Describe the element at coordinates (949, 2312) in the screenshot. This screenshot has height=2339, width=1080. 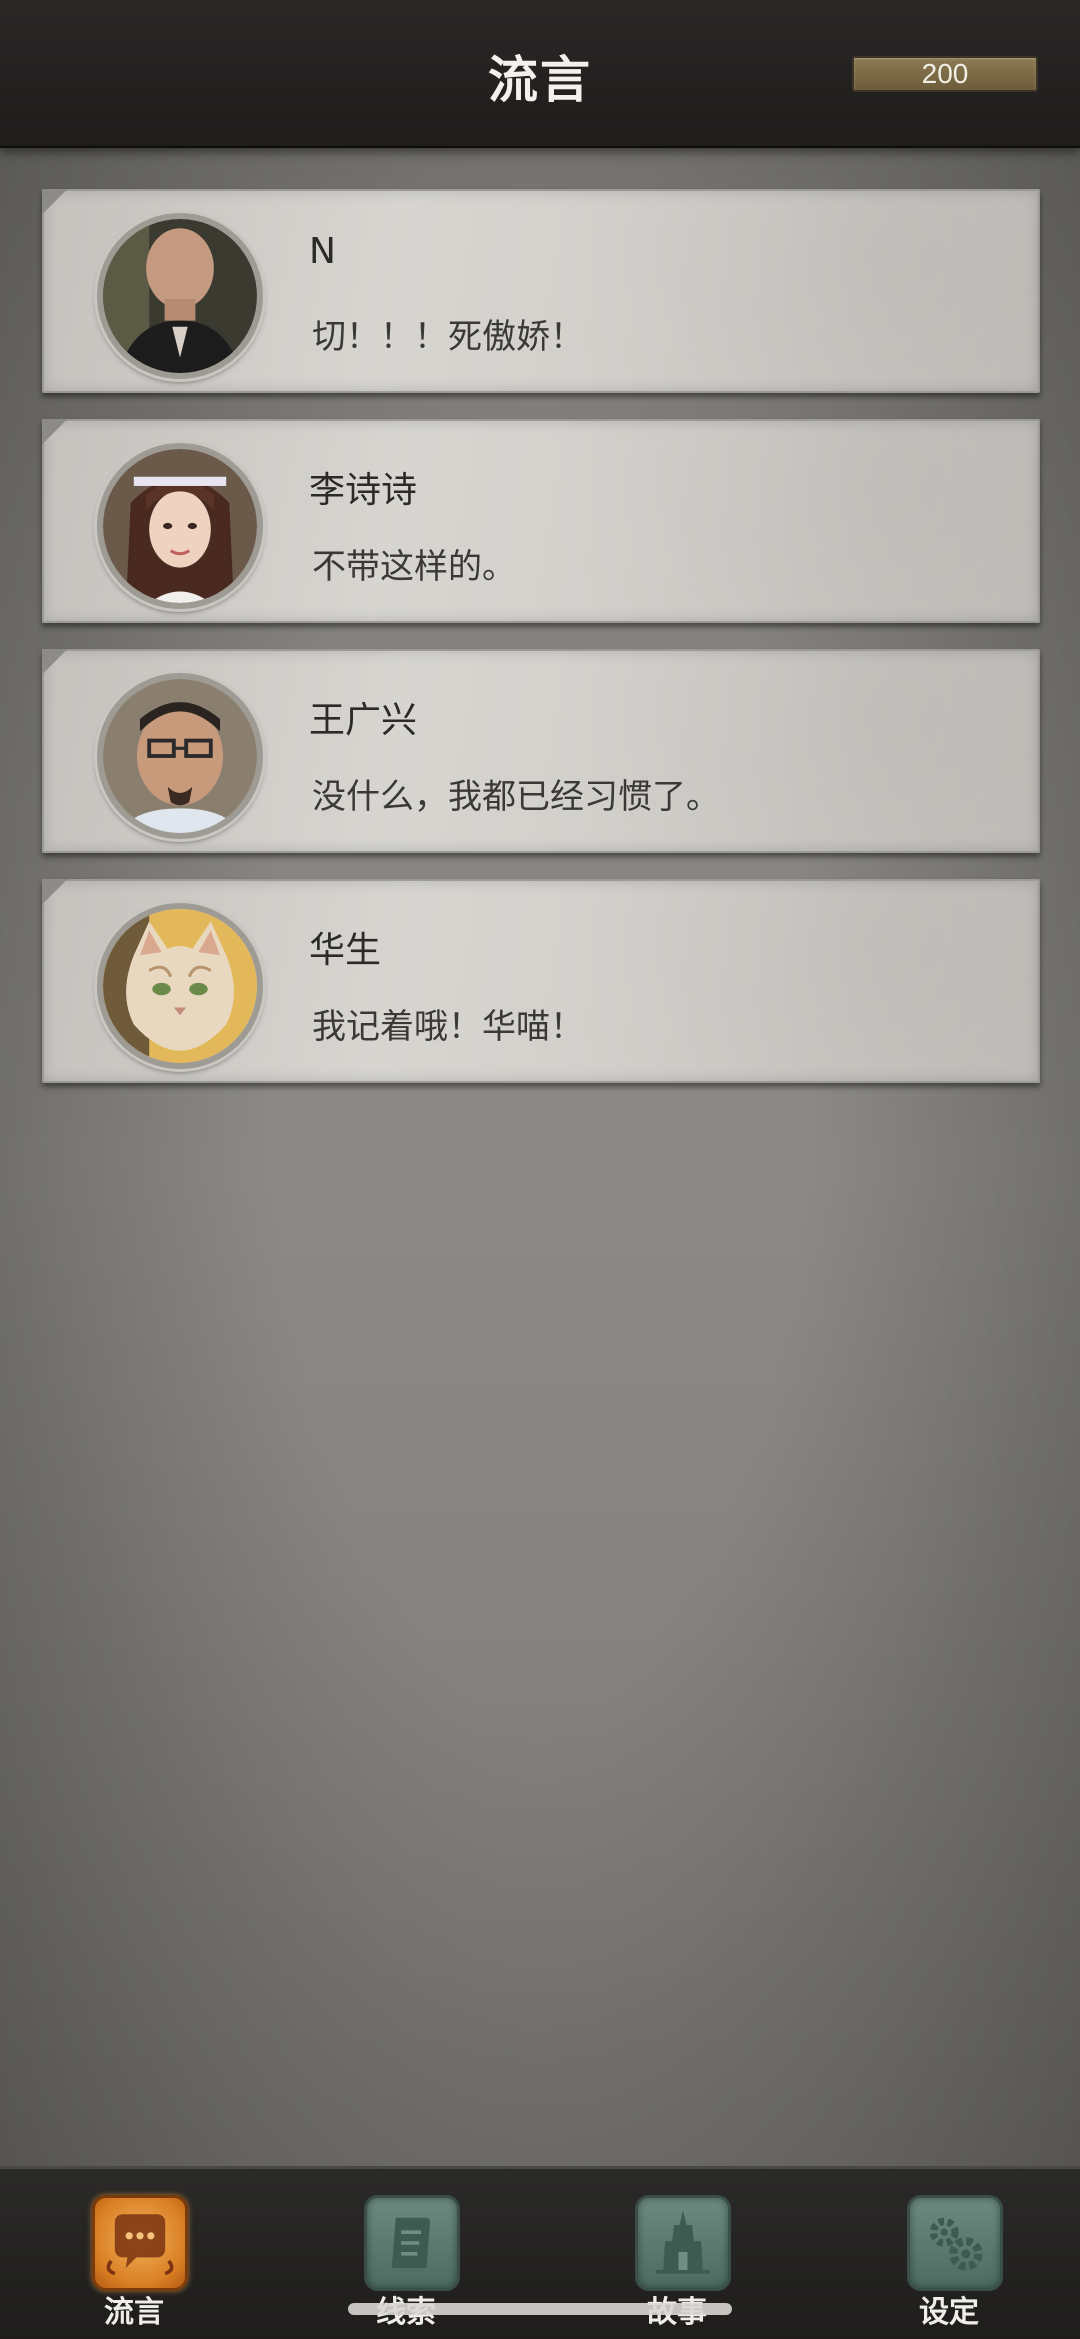
I see `tab-label: 设定` at that location.